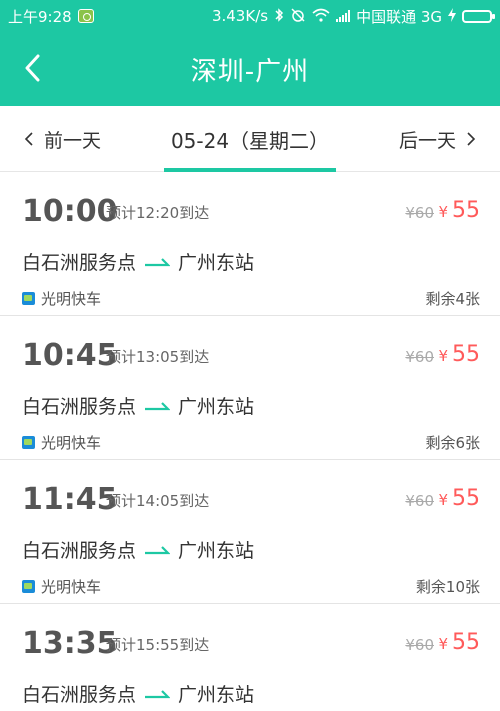 This screenshot has height=711, width=500. I want to click on arrival-estimate: 预计15:55到达, so click(158, 645).